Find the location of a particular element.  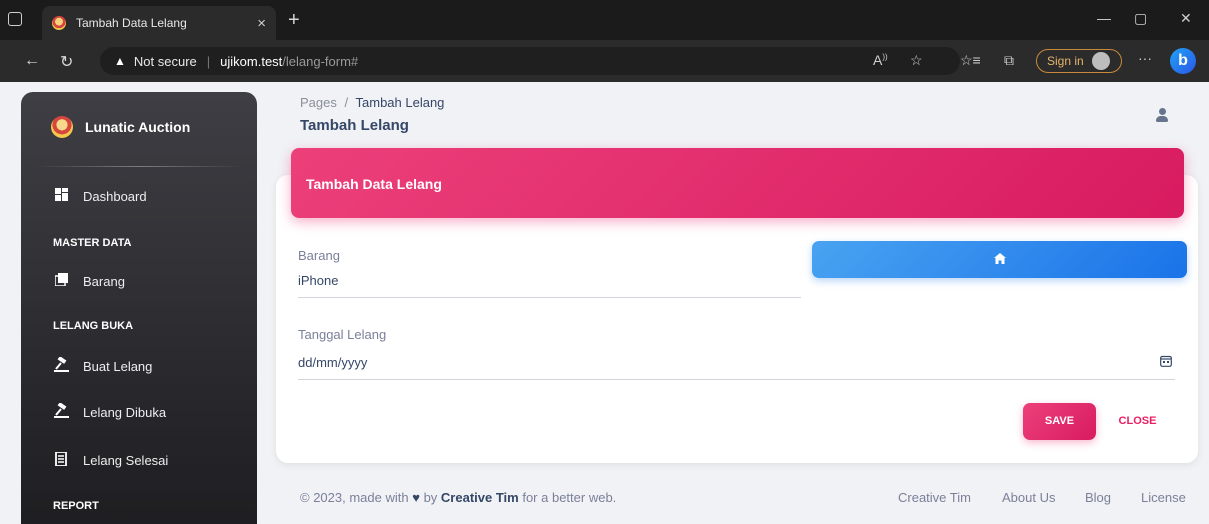

browser-tab-bar: Tambah Data Lelang × + — ▢ ✕ is located at coordinates (604, 20).